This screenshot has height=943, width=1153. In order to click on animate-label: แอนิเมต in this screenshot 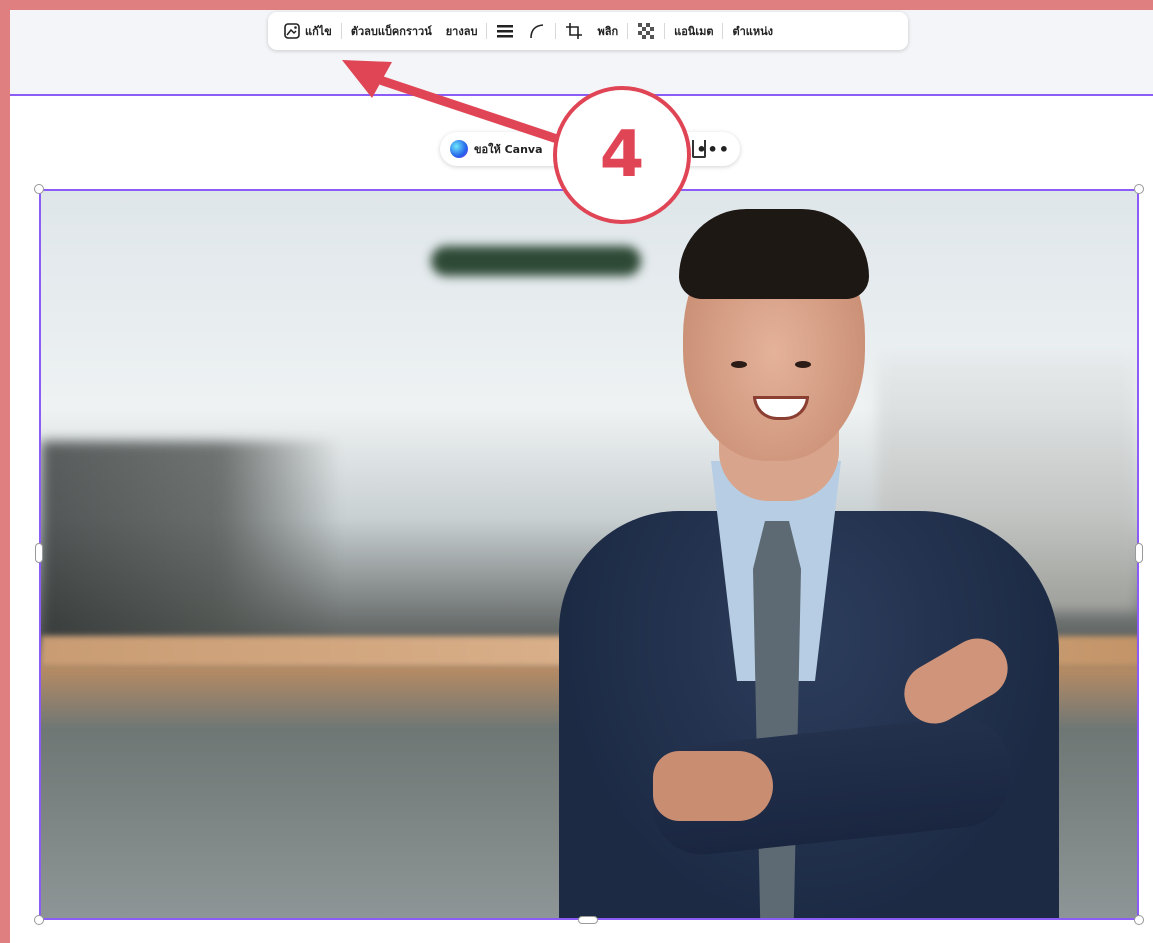, I will do `click(694, 31)`.